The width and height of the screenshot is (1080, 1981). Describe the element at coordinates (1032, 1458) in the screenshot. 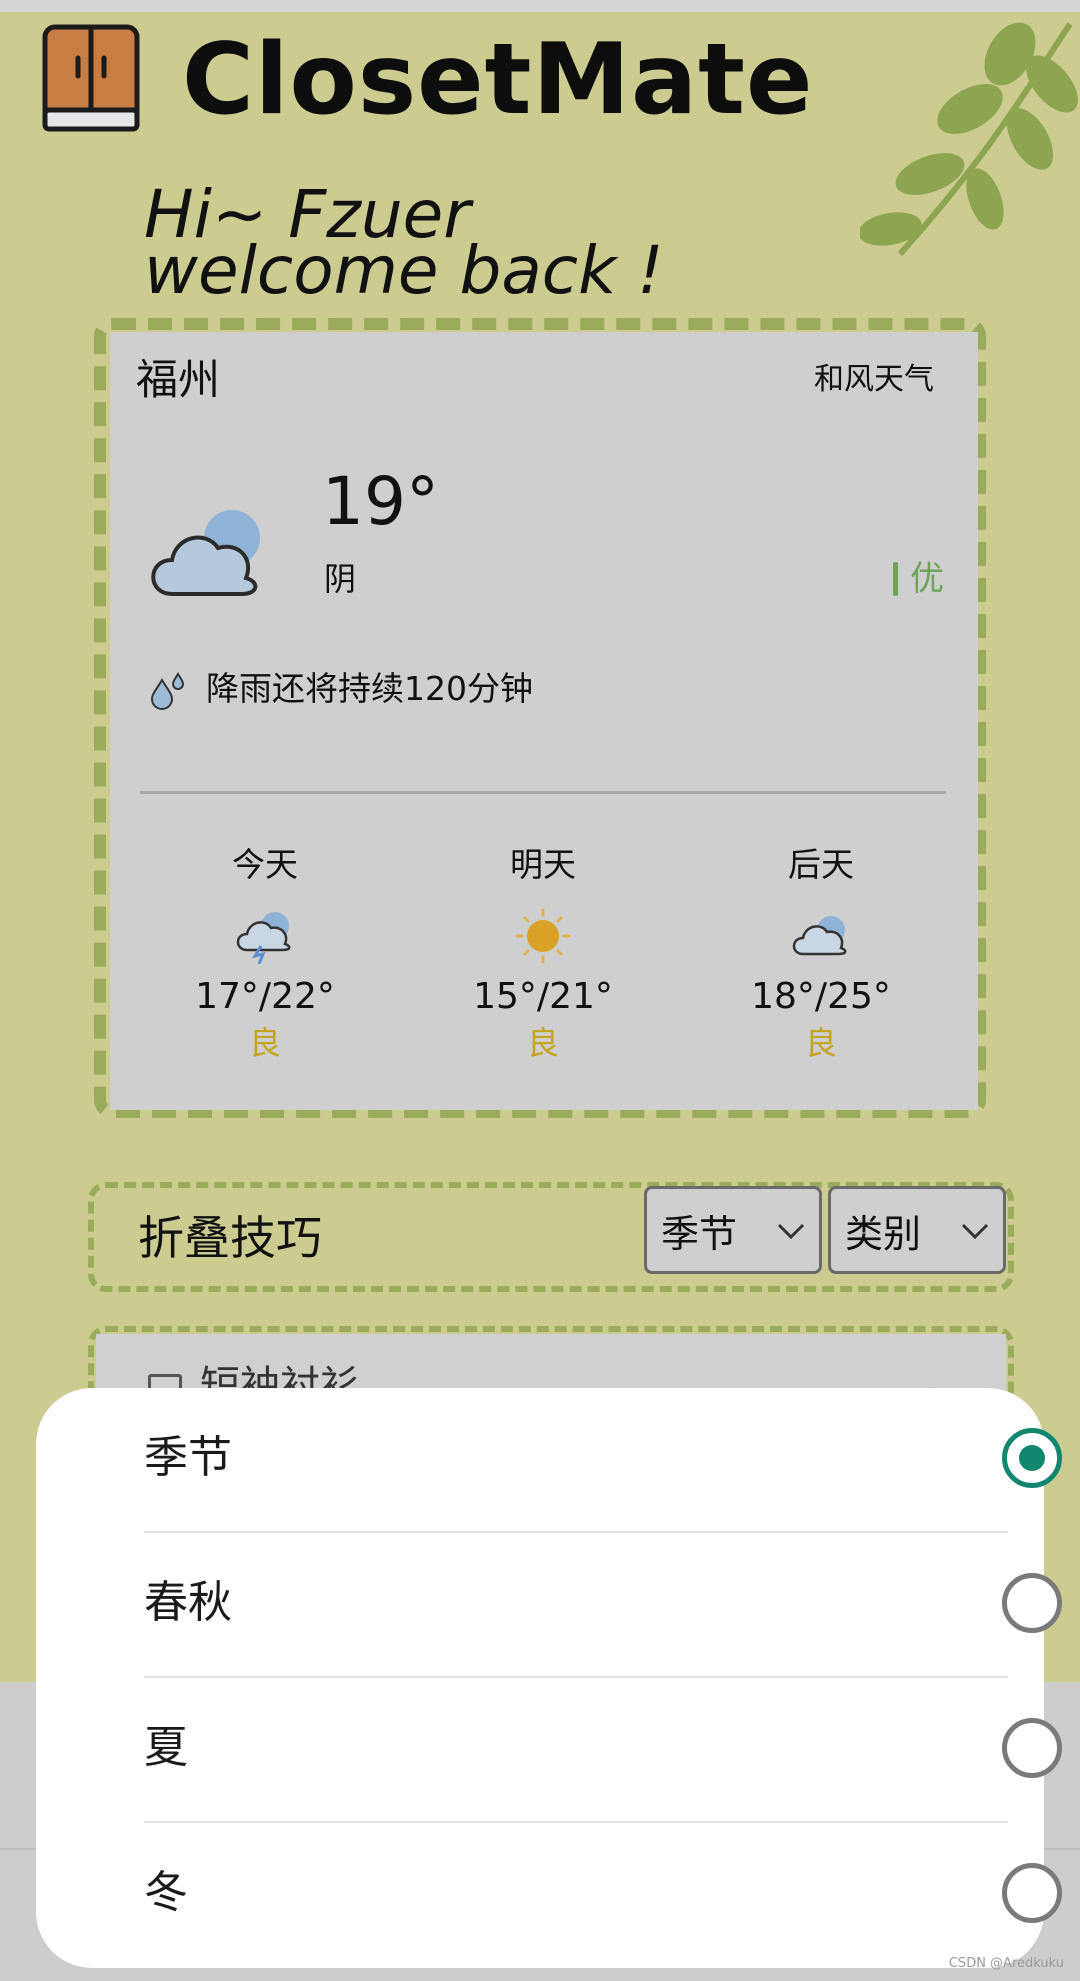

I see `radio-selected` at that location.